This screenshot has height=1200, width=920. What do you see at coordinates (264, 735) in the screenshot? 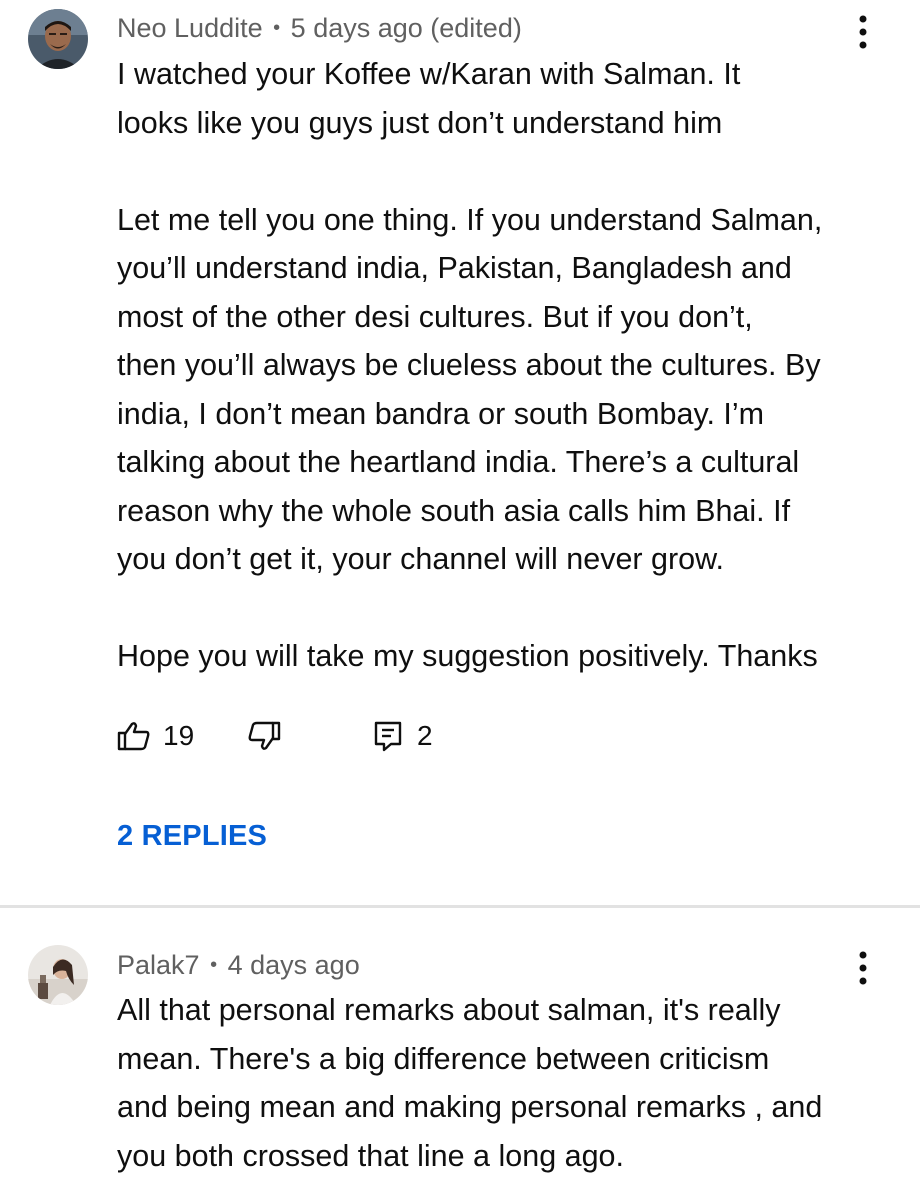
I see `thumbs-down-icon` at bounding box center [264, 735].